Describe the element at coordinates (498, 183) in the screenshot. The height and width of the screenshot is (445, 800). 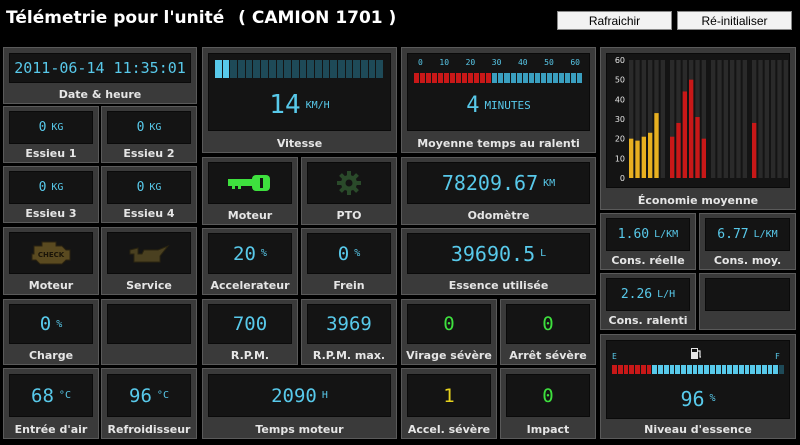
I see `odometer-display: 78209.67 KM` at that location.